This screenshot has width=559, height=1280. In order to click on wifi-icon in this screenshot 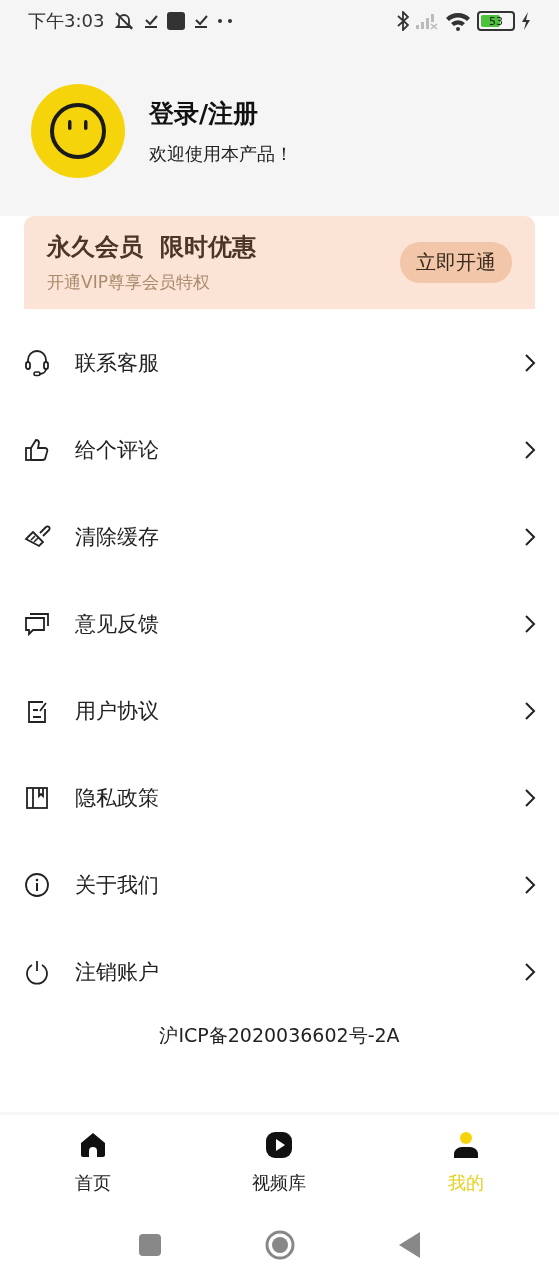, I will do `click(458, 21)`.